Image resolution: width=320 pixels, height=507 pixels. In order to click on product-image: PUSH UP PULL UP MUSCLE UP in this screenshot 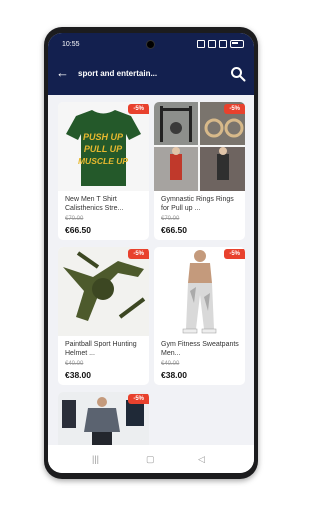, I will do `click(103, 146)`.